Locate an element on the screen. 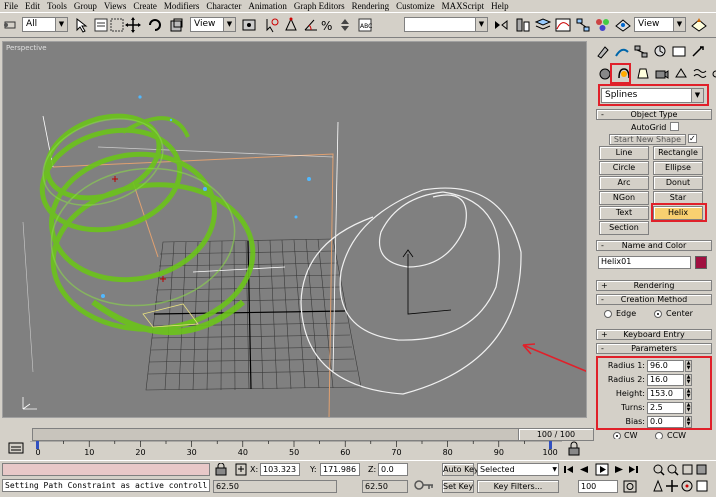  track-bar: 0 10 20 30 40 50 60 70 80 90 100 is located at coordinates (296, 449).